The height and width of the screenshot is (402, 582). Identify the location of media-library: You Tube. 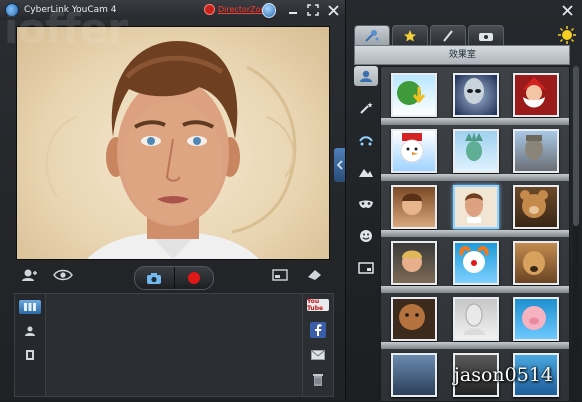
(174, 345).